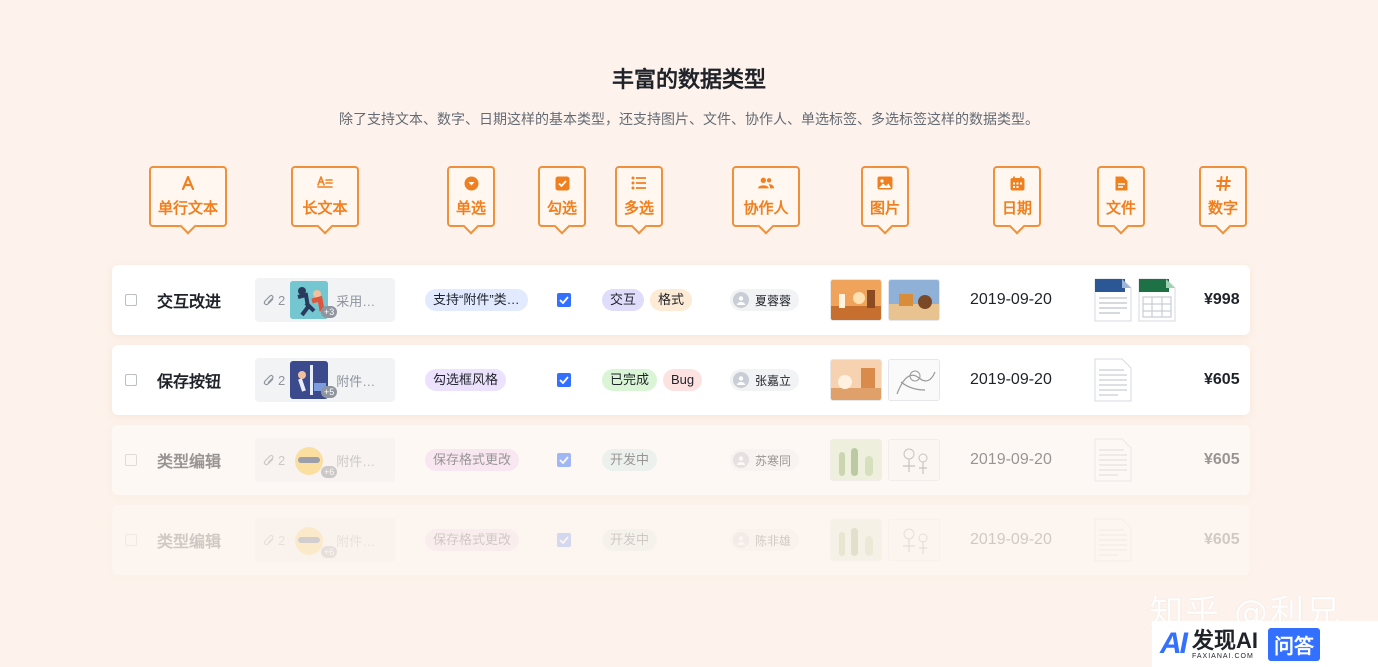 The image size is (1378, 667). I want to click on brand-domain: FAXIANAI.COM, so click(1223, 656).